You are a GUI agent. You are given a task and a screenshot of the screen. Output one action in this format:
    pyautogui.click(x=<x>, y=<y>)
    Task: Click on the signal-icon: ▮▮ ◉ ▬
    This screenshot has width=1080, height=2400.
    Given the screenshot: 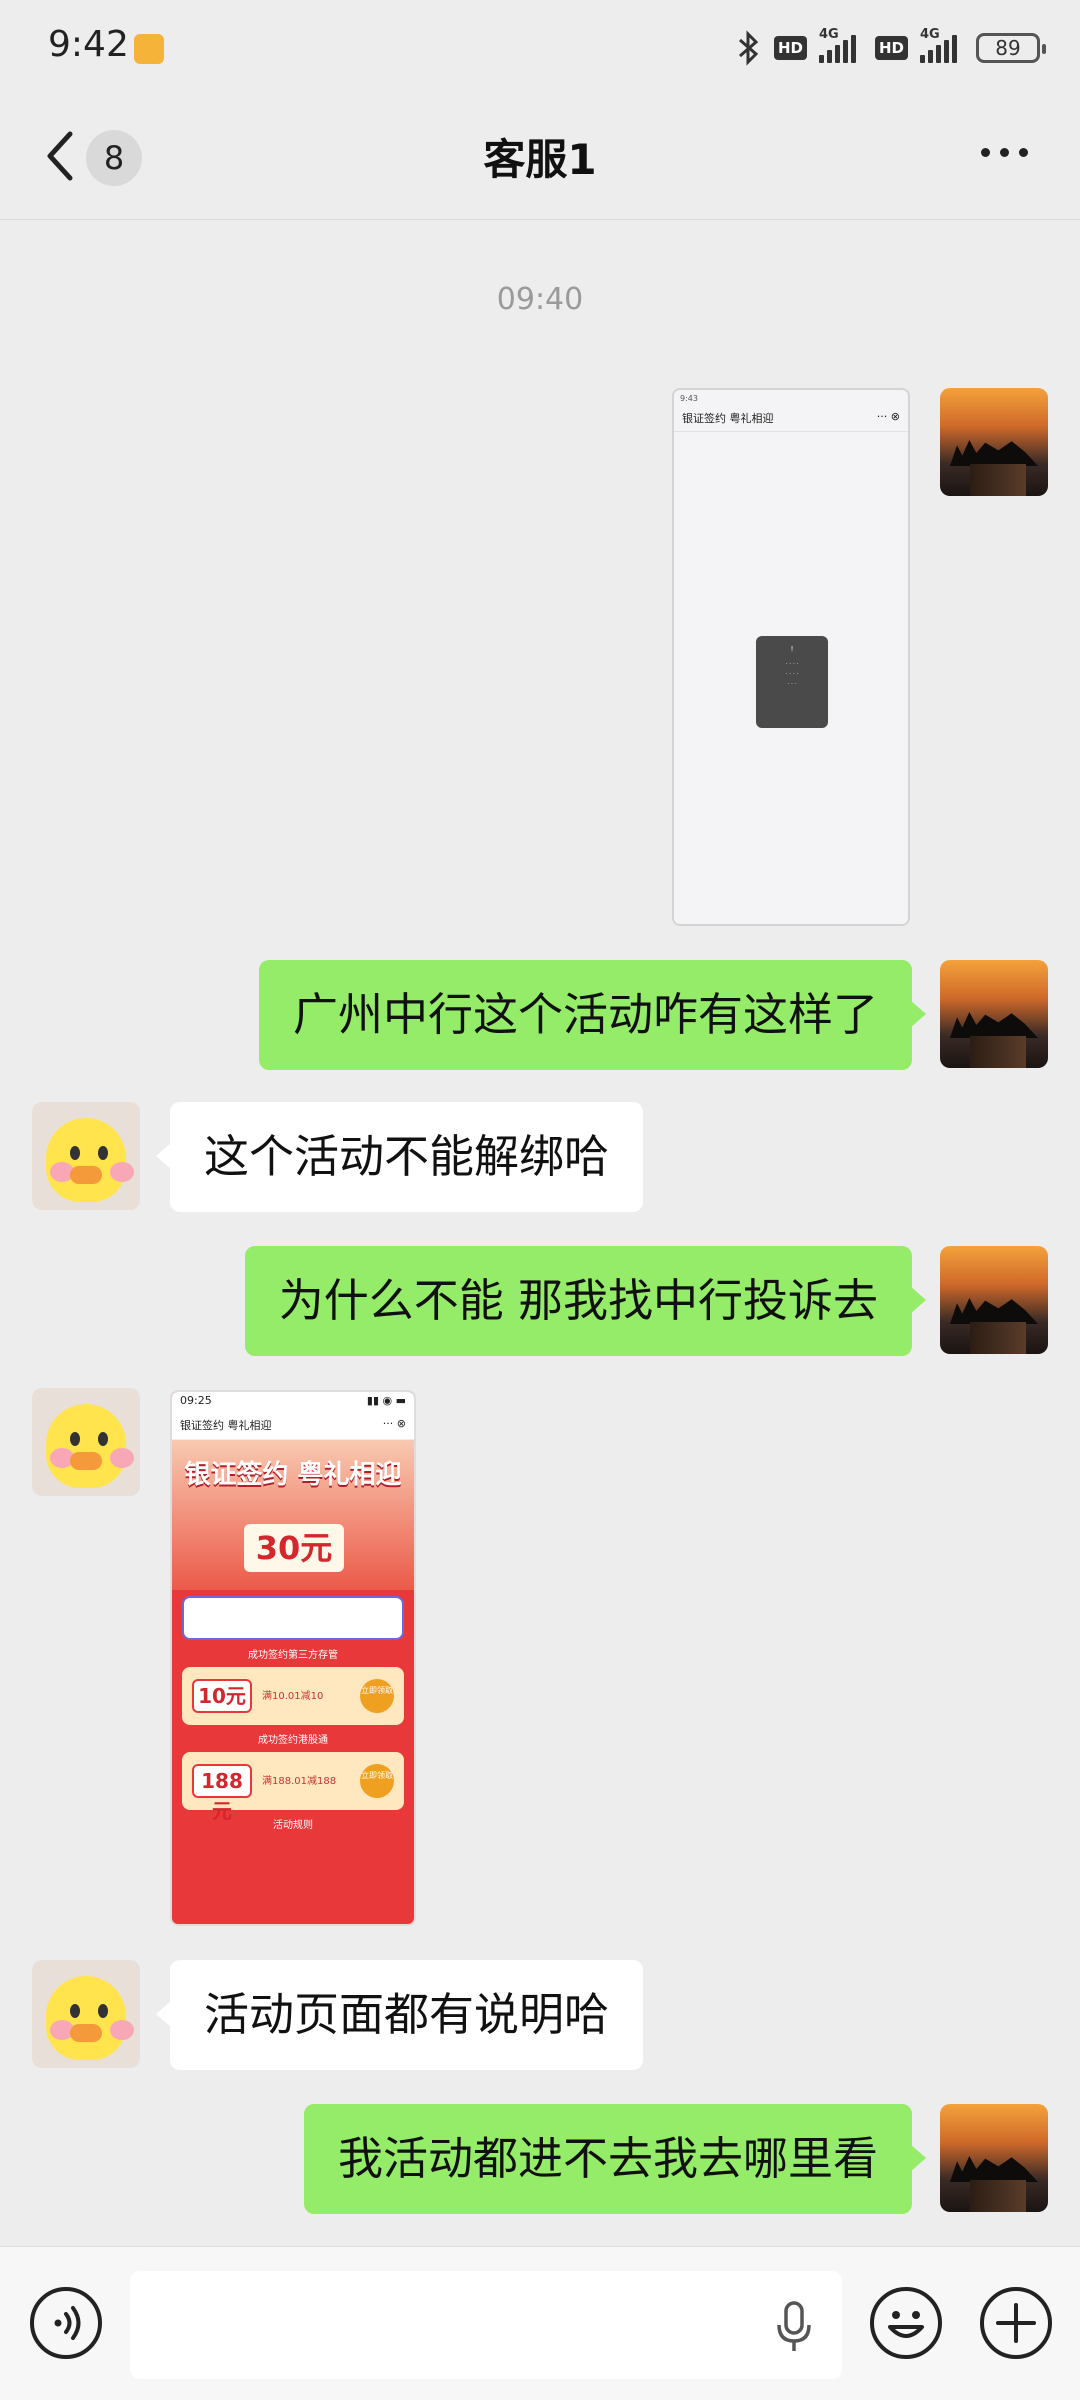 What is the action you would take?
    pyautogui.click(x=386, y=1400)
    